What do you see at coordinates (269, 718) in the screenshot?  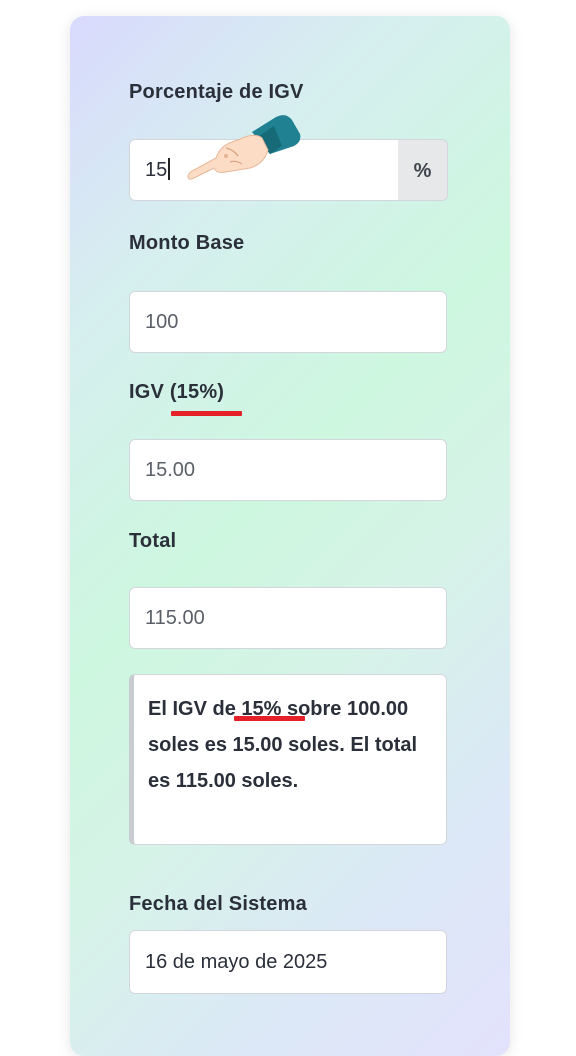 I see `summary-annotation-underline` at bounding box center [269, 718].